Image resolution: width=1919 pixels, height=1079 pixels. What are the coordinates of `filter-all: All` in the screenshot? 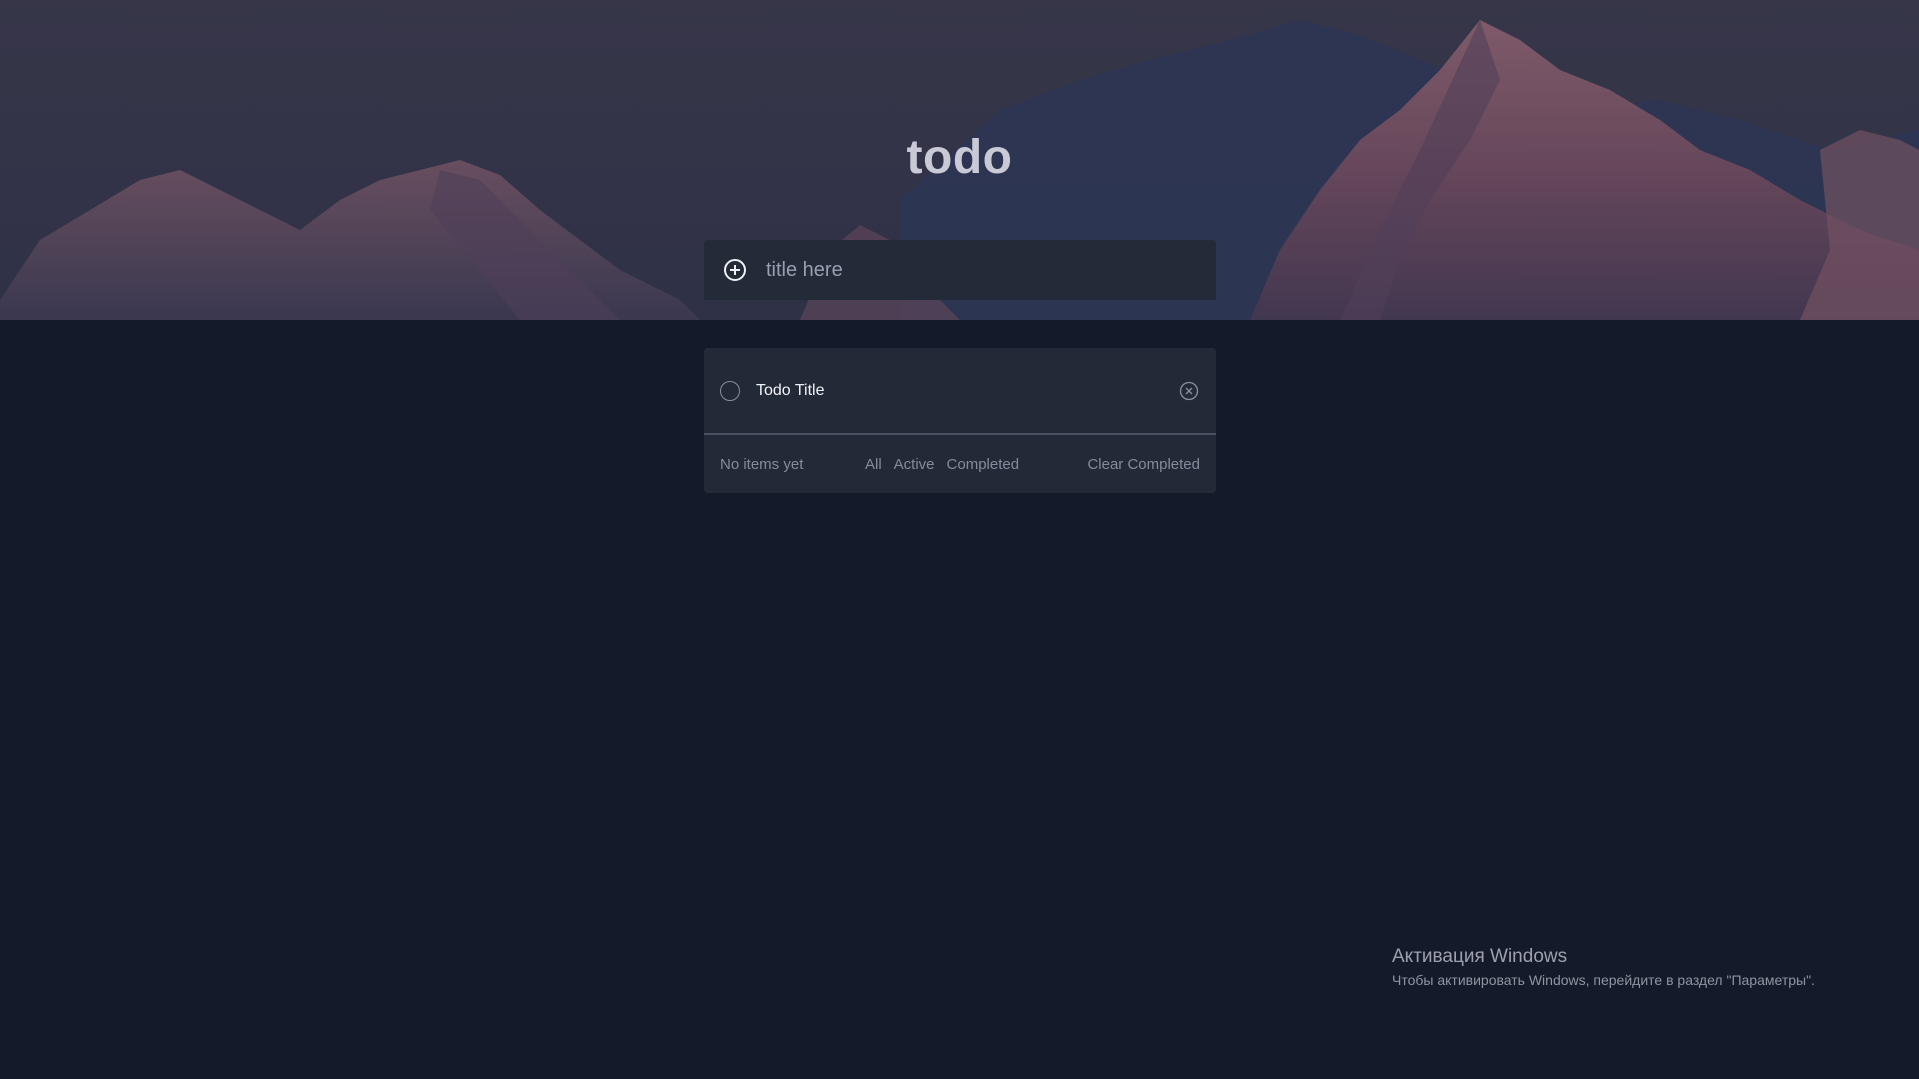 It's located at (873, 464).